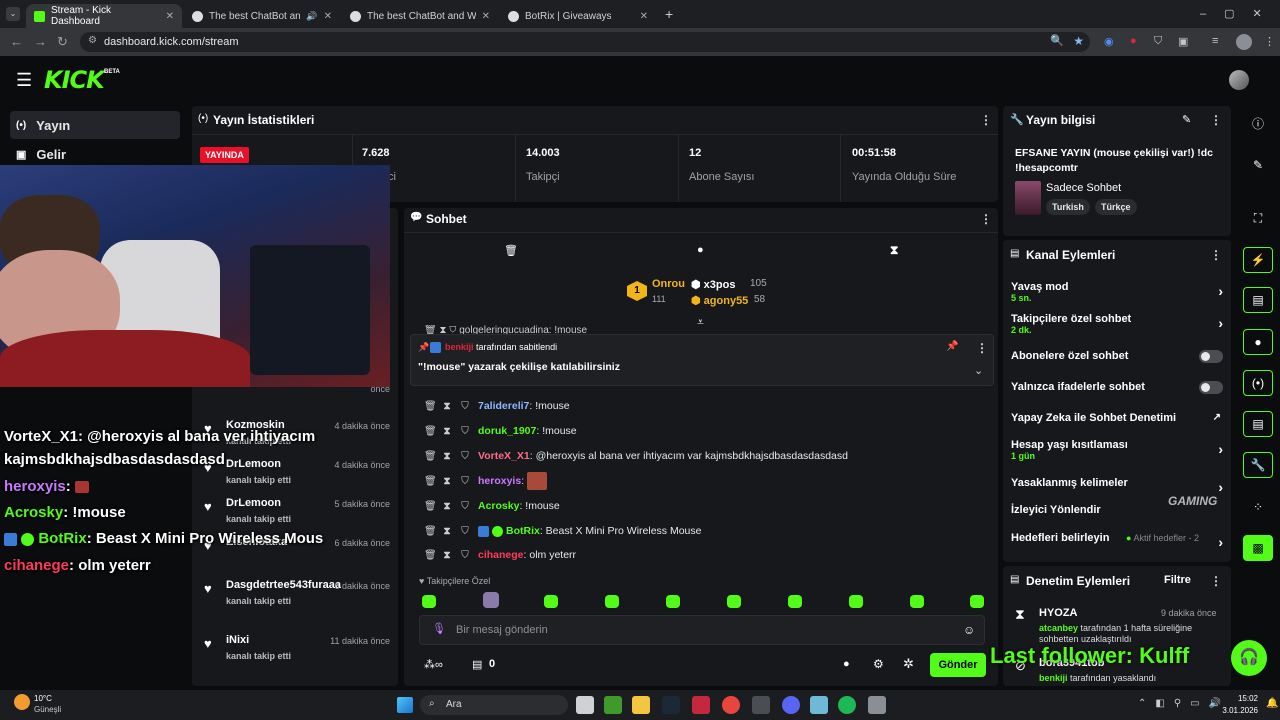  I want to click on discord-icon, so click(791, 705).